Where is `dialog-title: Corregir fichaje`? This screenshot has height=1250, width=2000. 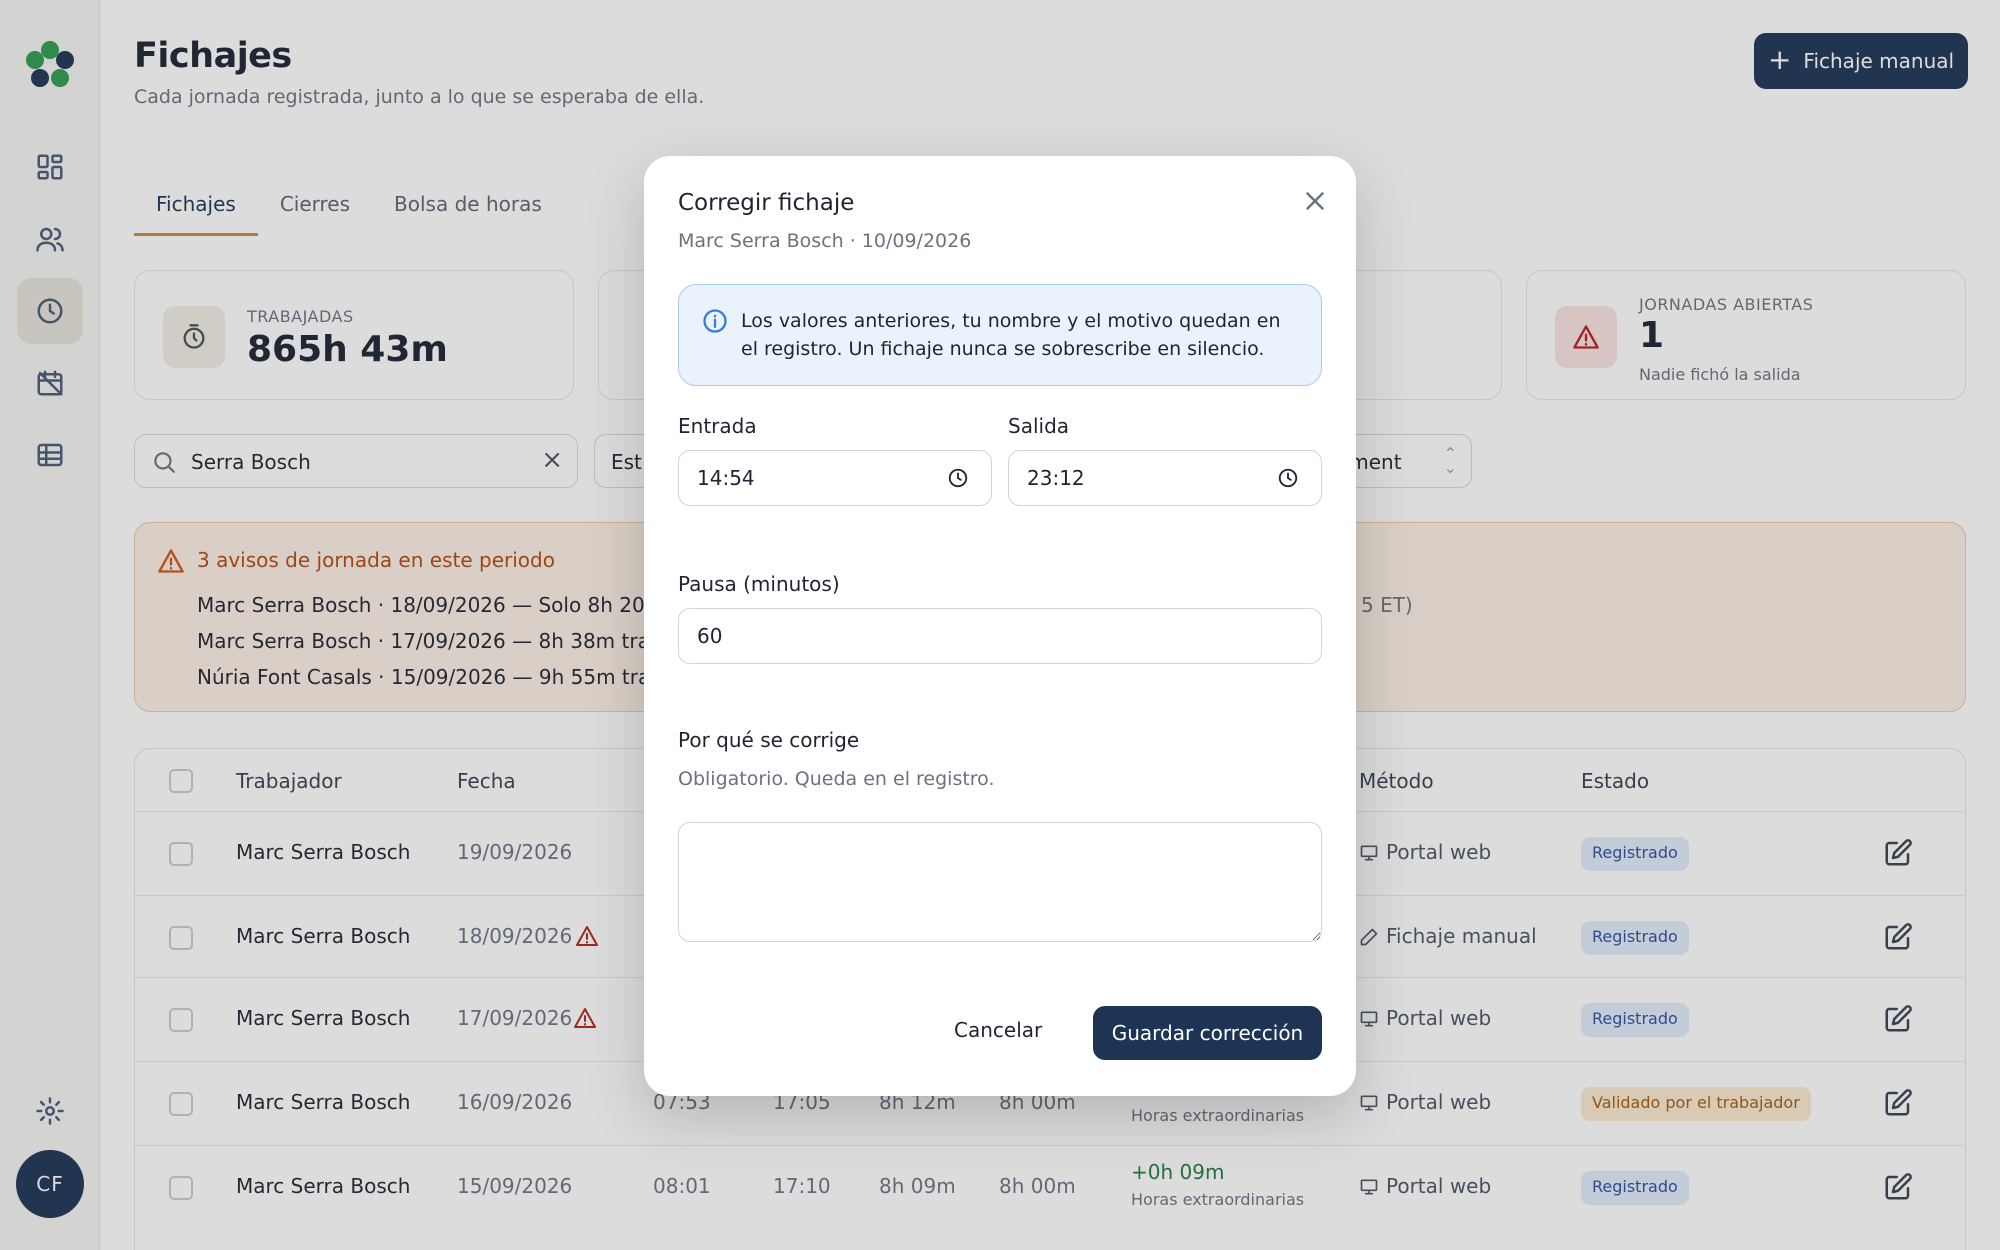
dialog-title: Corregir fichaje is located at coordinates (766, 203).